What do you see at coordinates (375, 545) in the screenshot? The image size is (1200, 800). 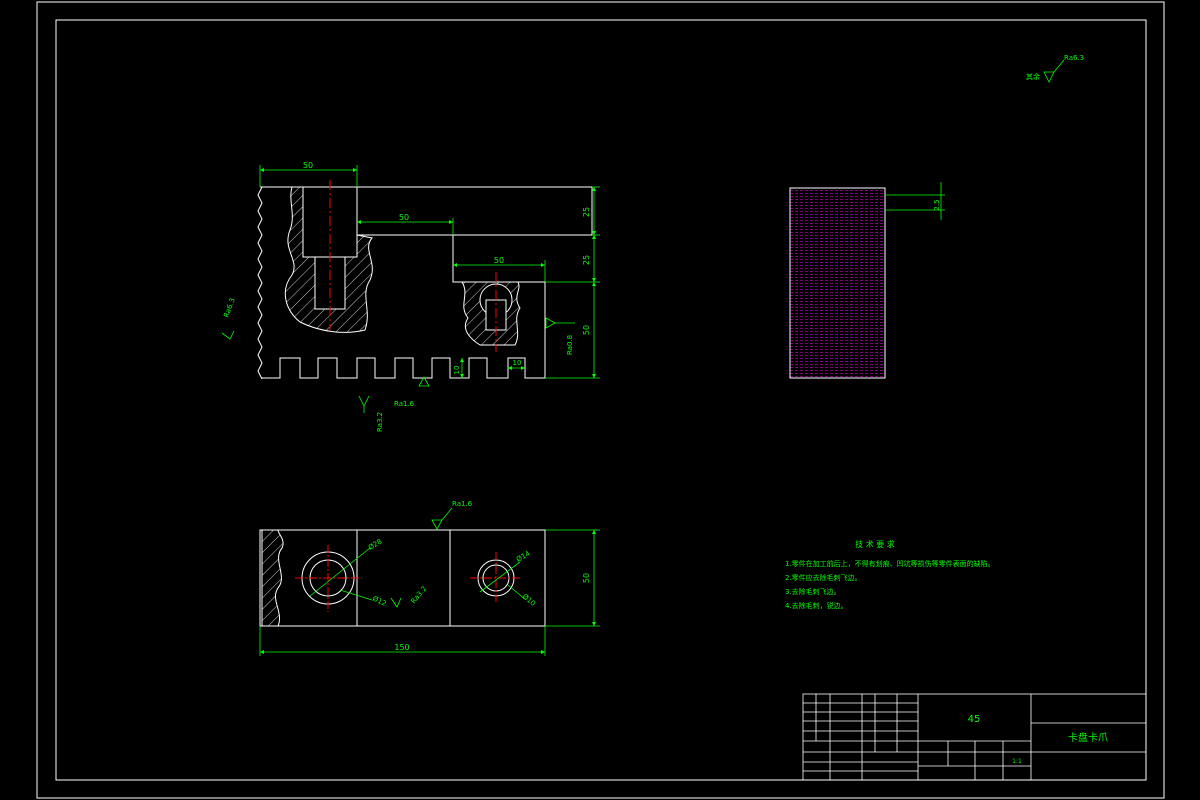 I see `dim-d28: Ø28` at bounding box center [375, 545].